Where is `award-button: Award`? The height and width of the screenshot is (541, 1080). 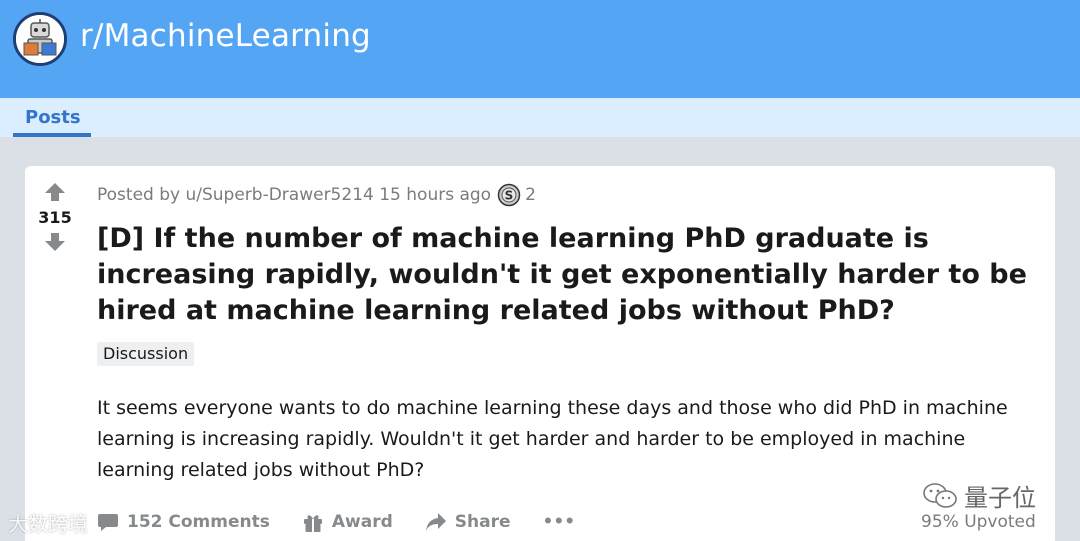 award-button: Award is located at coordinates (347, 522).